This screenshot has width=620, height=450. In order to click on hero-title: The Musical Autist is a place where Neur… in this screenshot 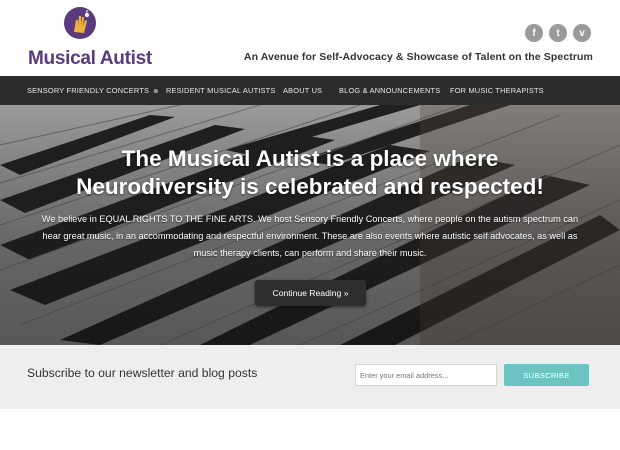, I will do `click(310, 172)`.